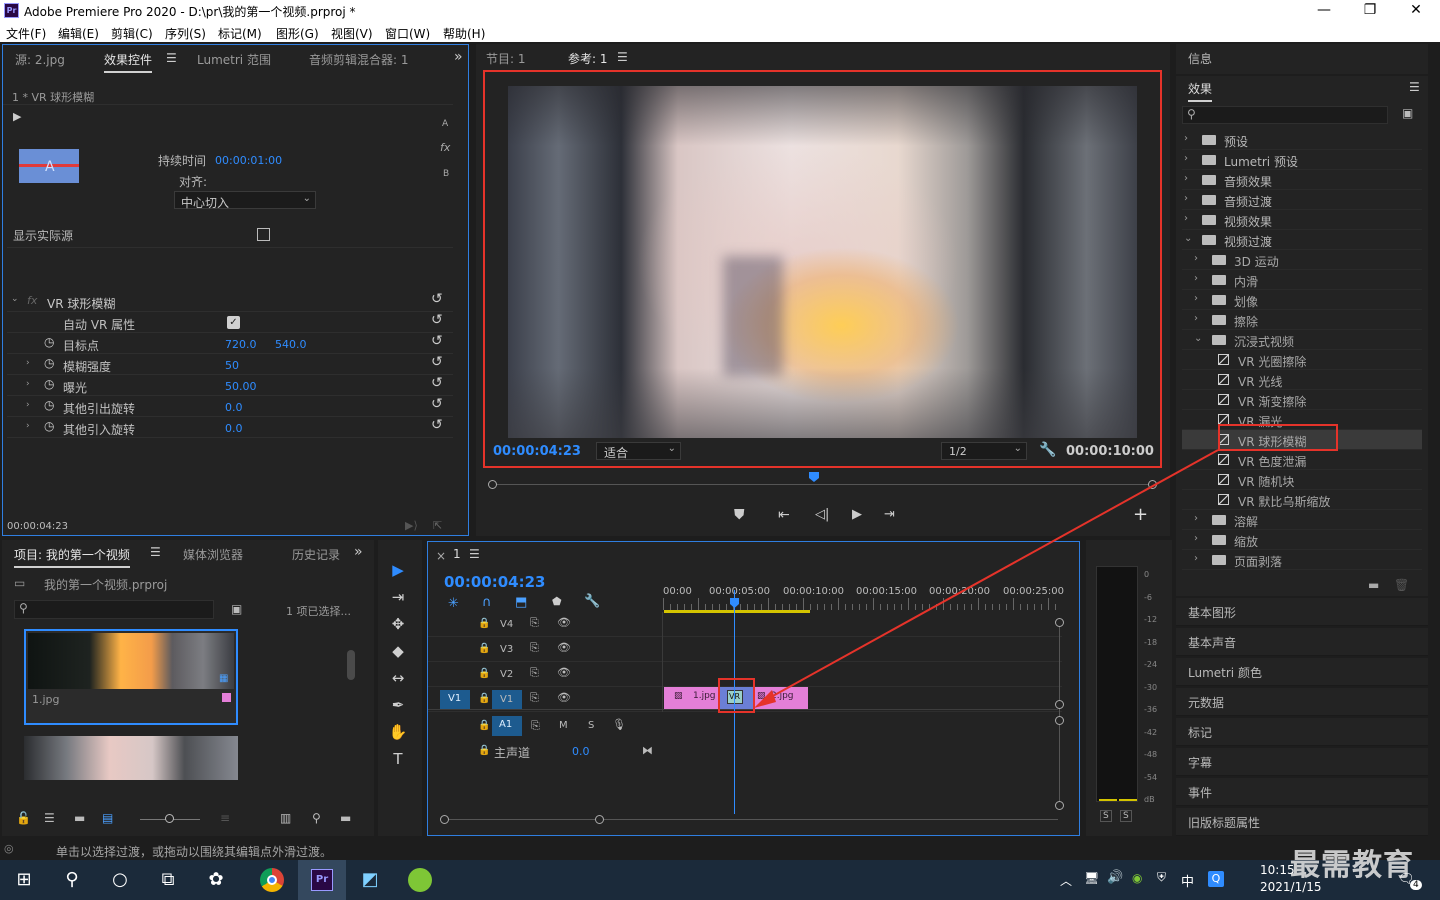  What do you see at coordinates (1302, 260) in the screenshot?
I see `effect-folder: › 3D 运动` at bounding box center [1302, 260].